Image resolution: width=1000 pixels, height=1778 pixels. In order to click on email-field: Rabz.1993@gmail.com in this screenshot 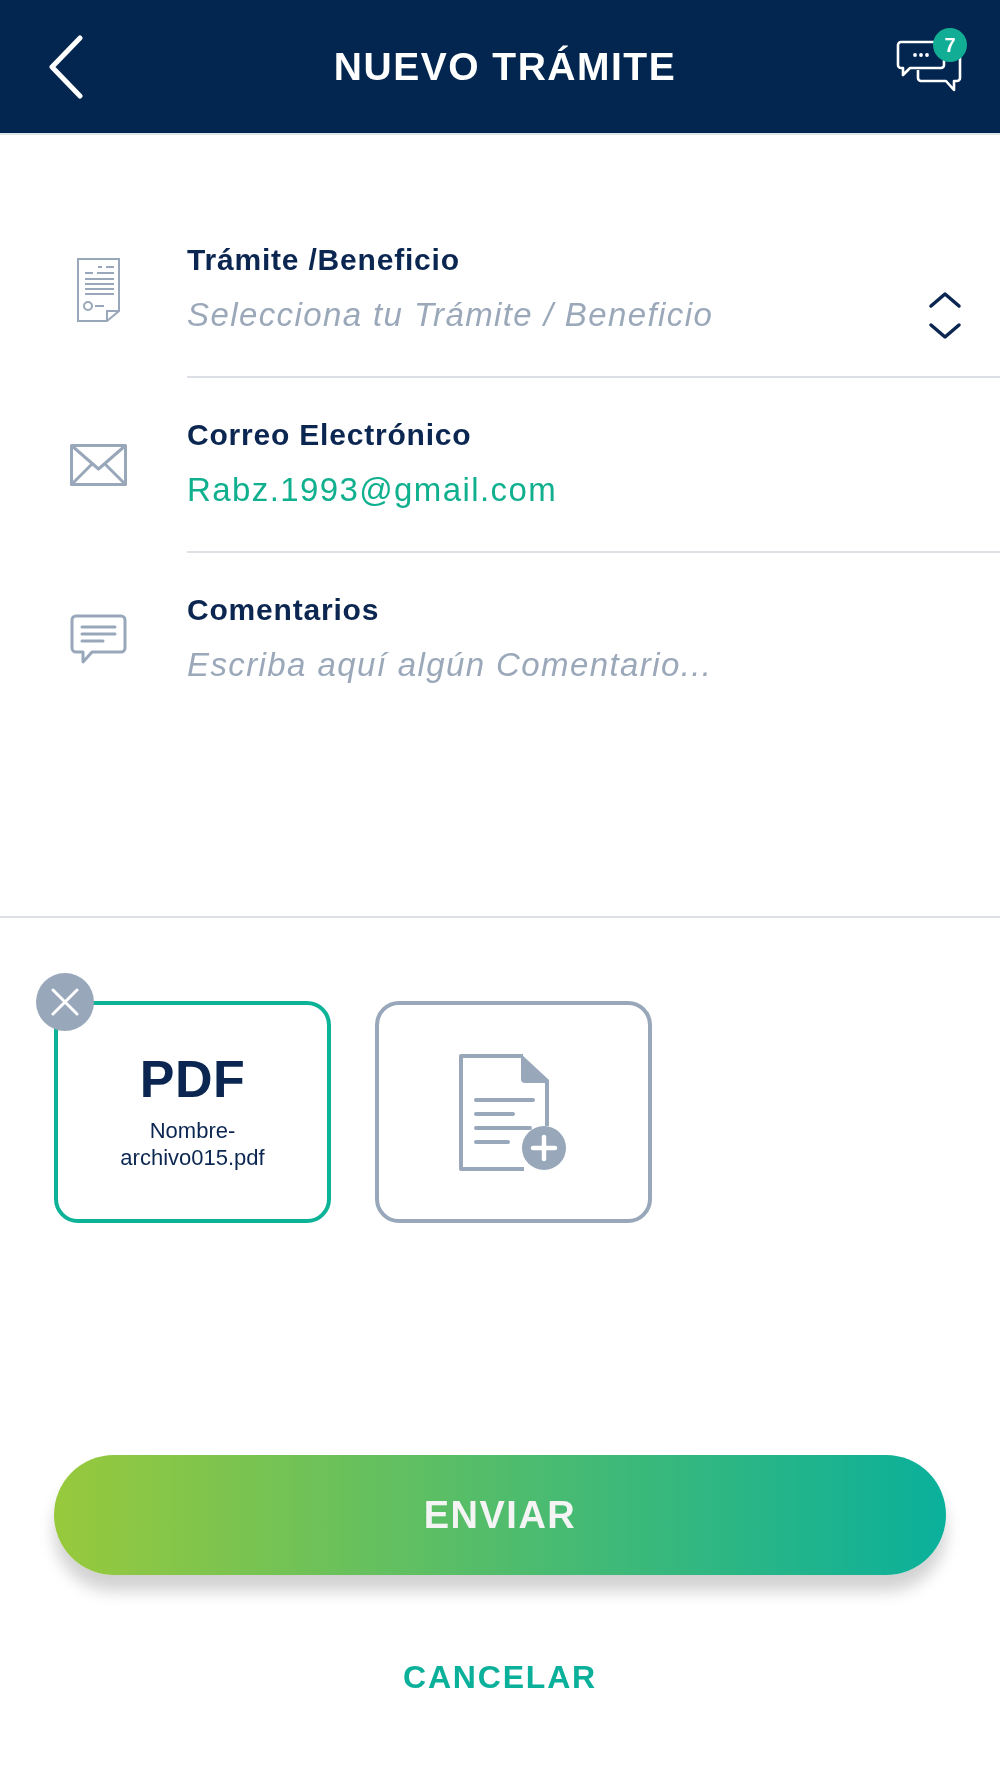, I will do `click(593, 490)`.